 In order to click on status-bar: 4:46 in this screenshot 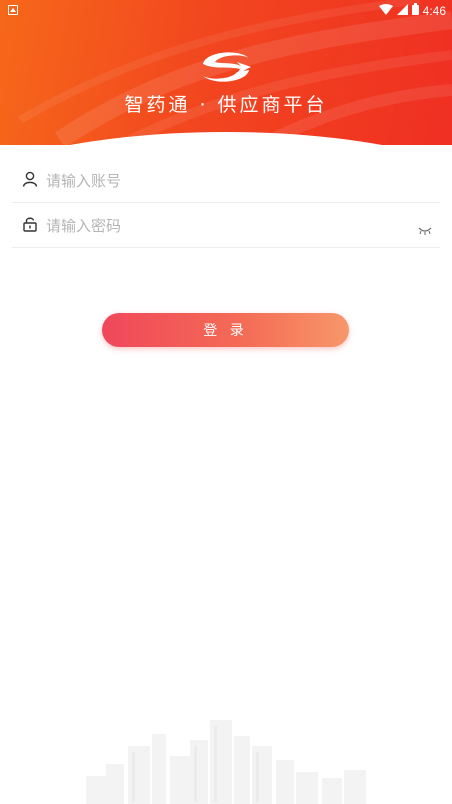, I will do `click(226, 10)`.